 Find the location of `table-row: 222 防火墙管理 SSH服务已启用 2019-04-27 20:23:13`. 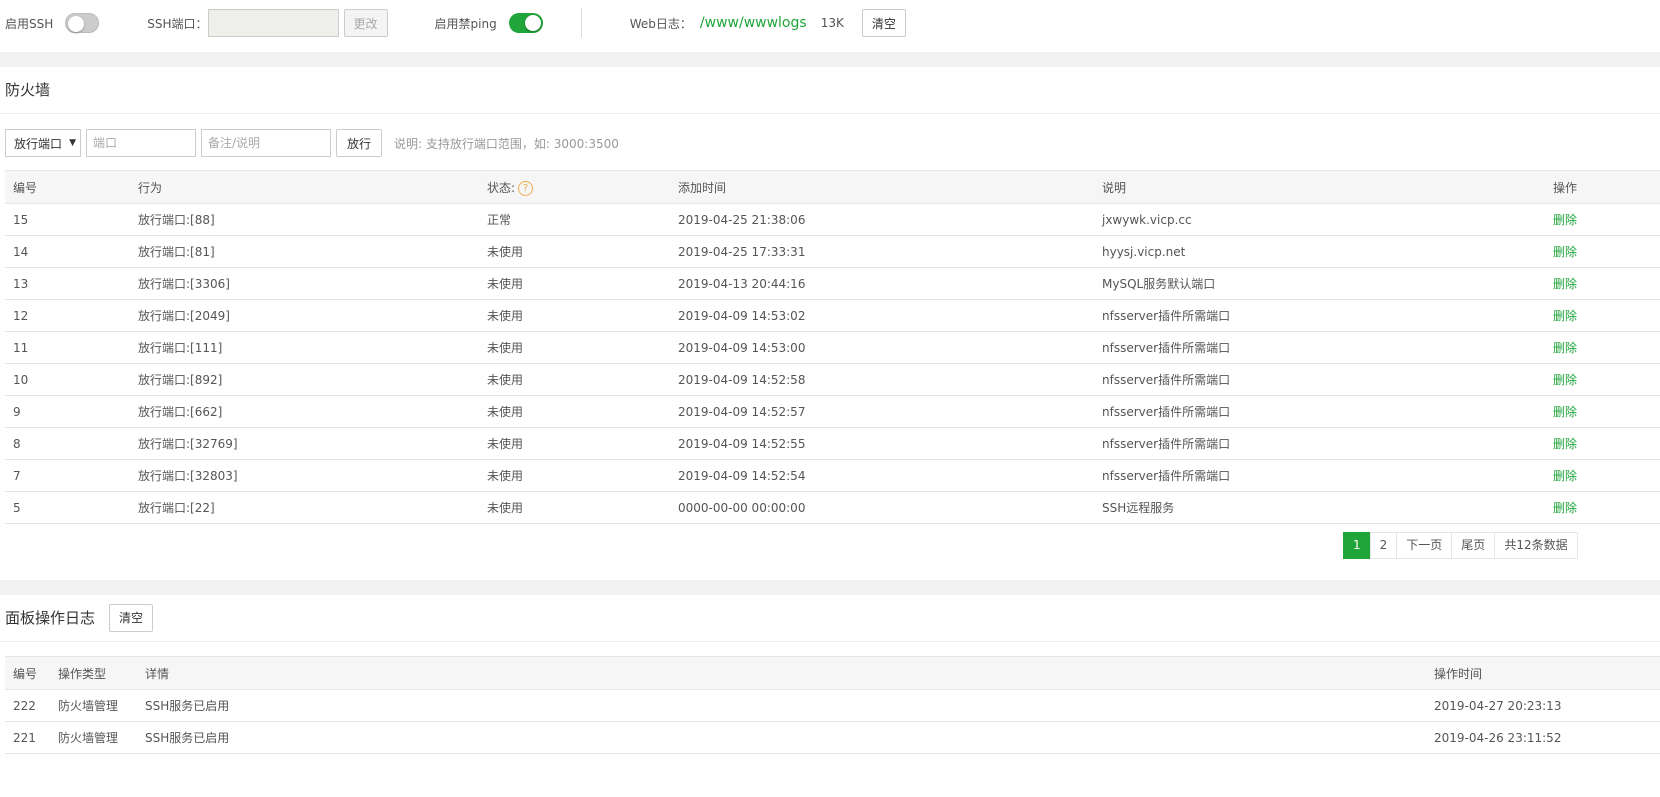

table-row: 222 防火墙管理 SSH服务已启用 2019-04-27 20:23:13 is located at coordinates (832, 705).